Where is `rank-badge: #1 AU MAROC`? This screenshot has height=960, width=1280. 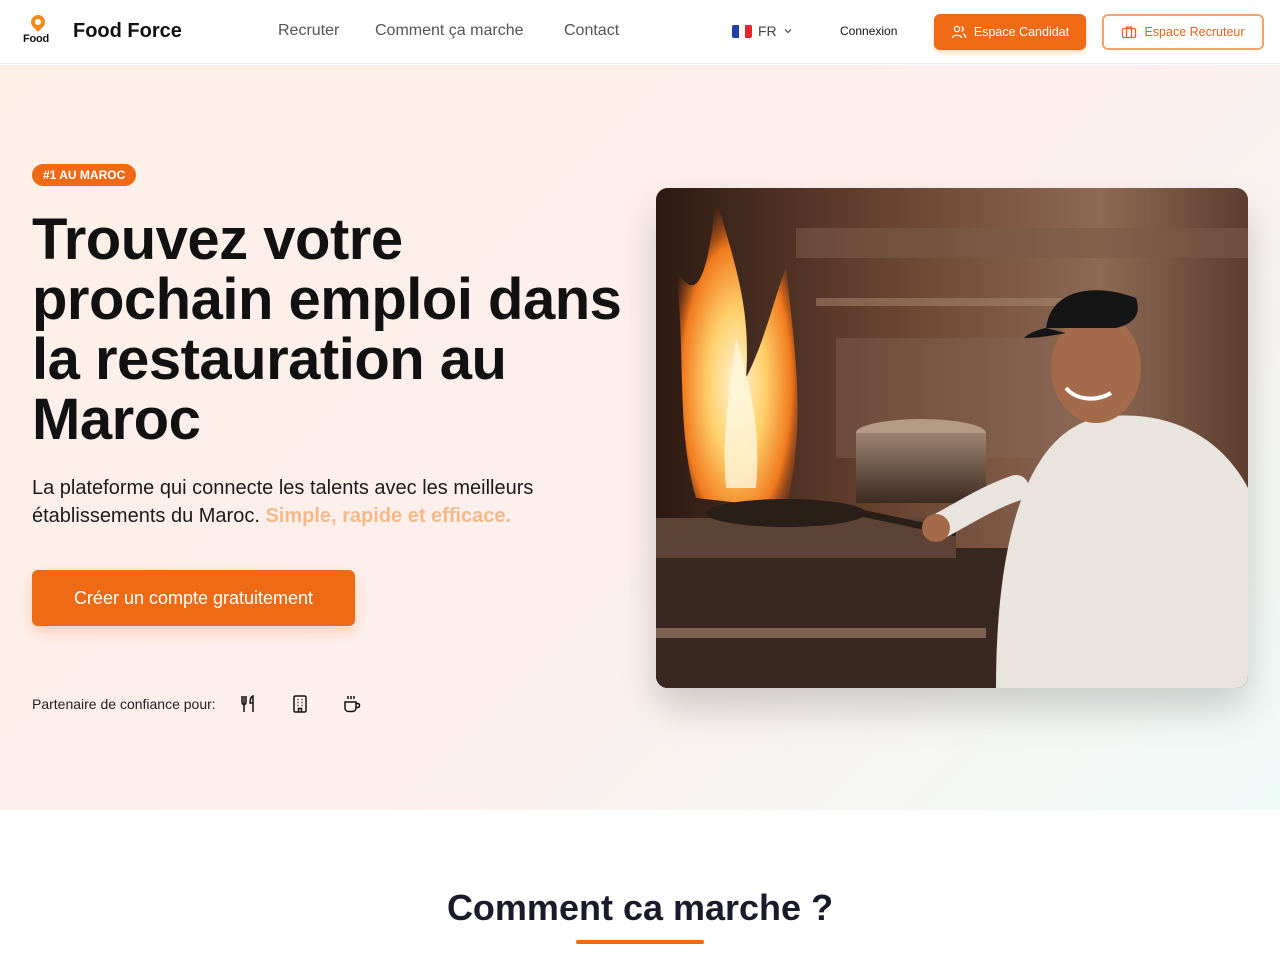
rank-badge: #1 AU MAROC is located at coordinates (84, 175).